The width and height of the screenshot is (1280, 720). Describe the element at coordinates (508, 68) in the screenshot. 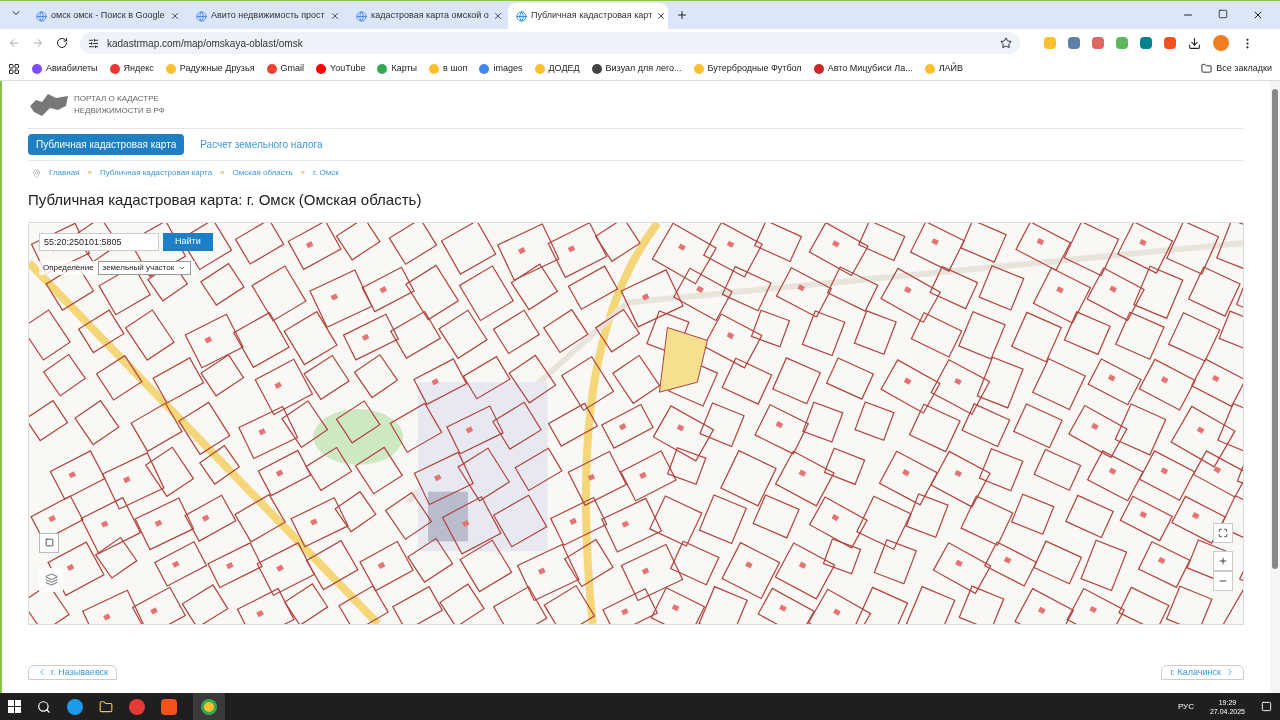

I see `bookmark-label: images` at that location.